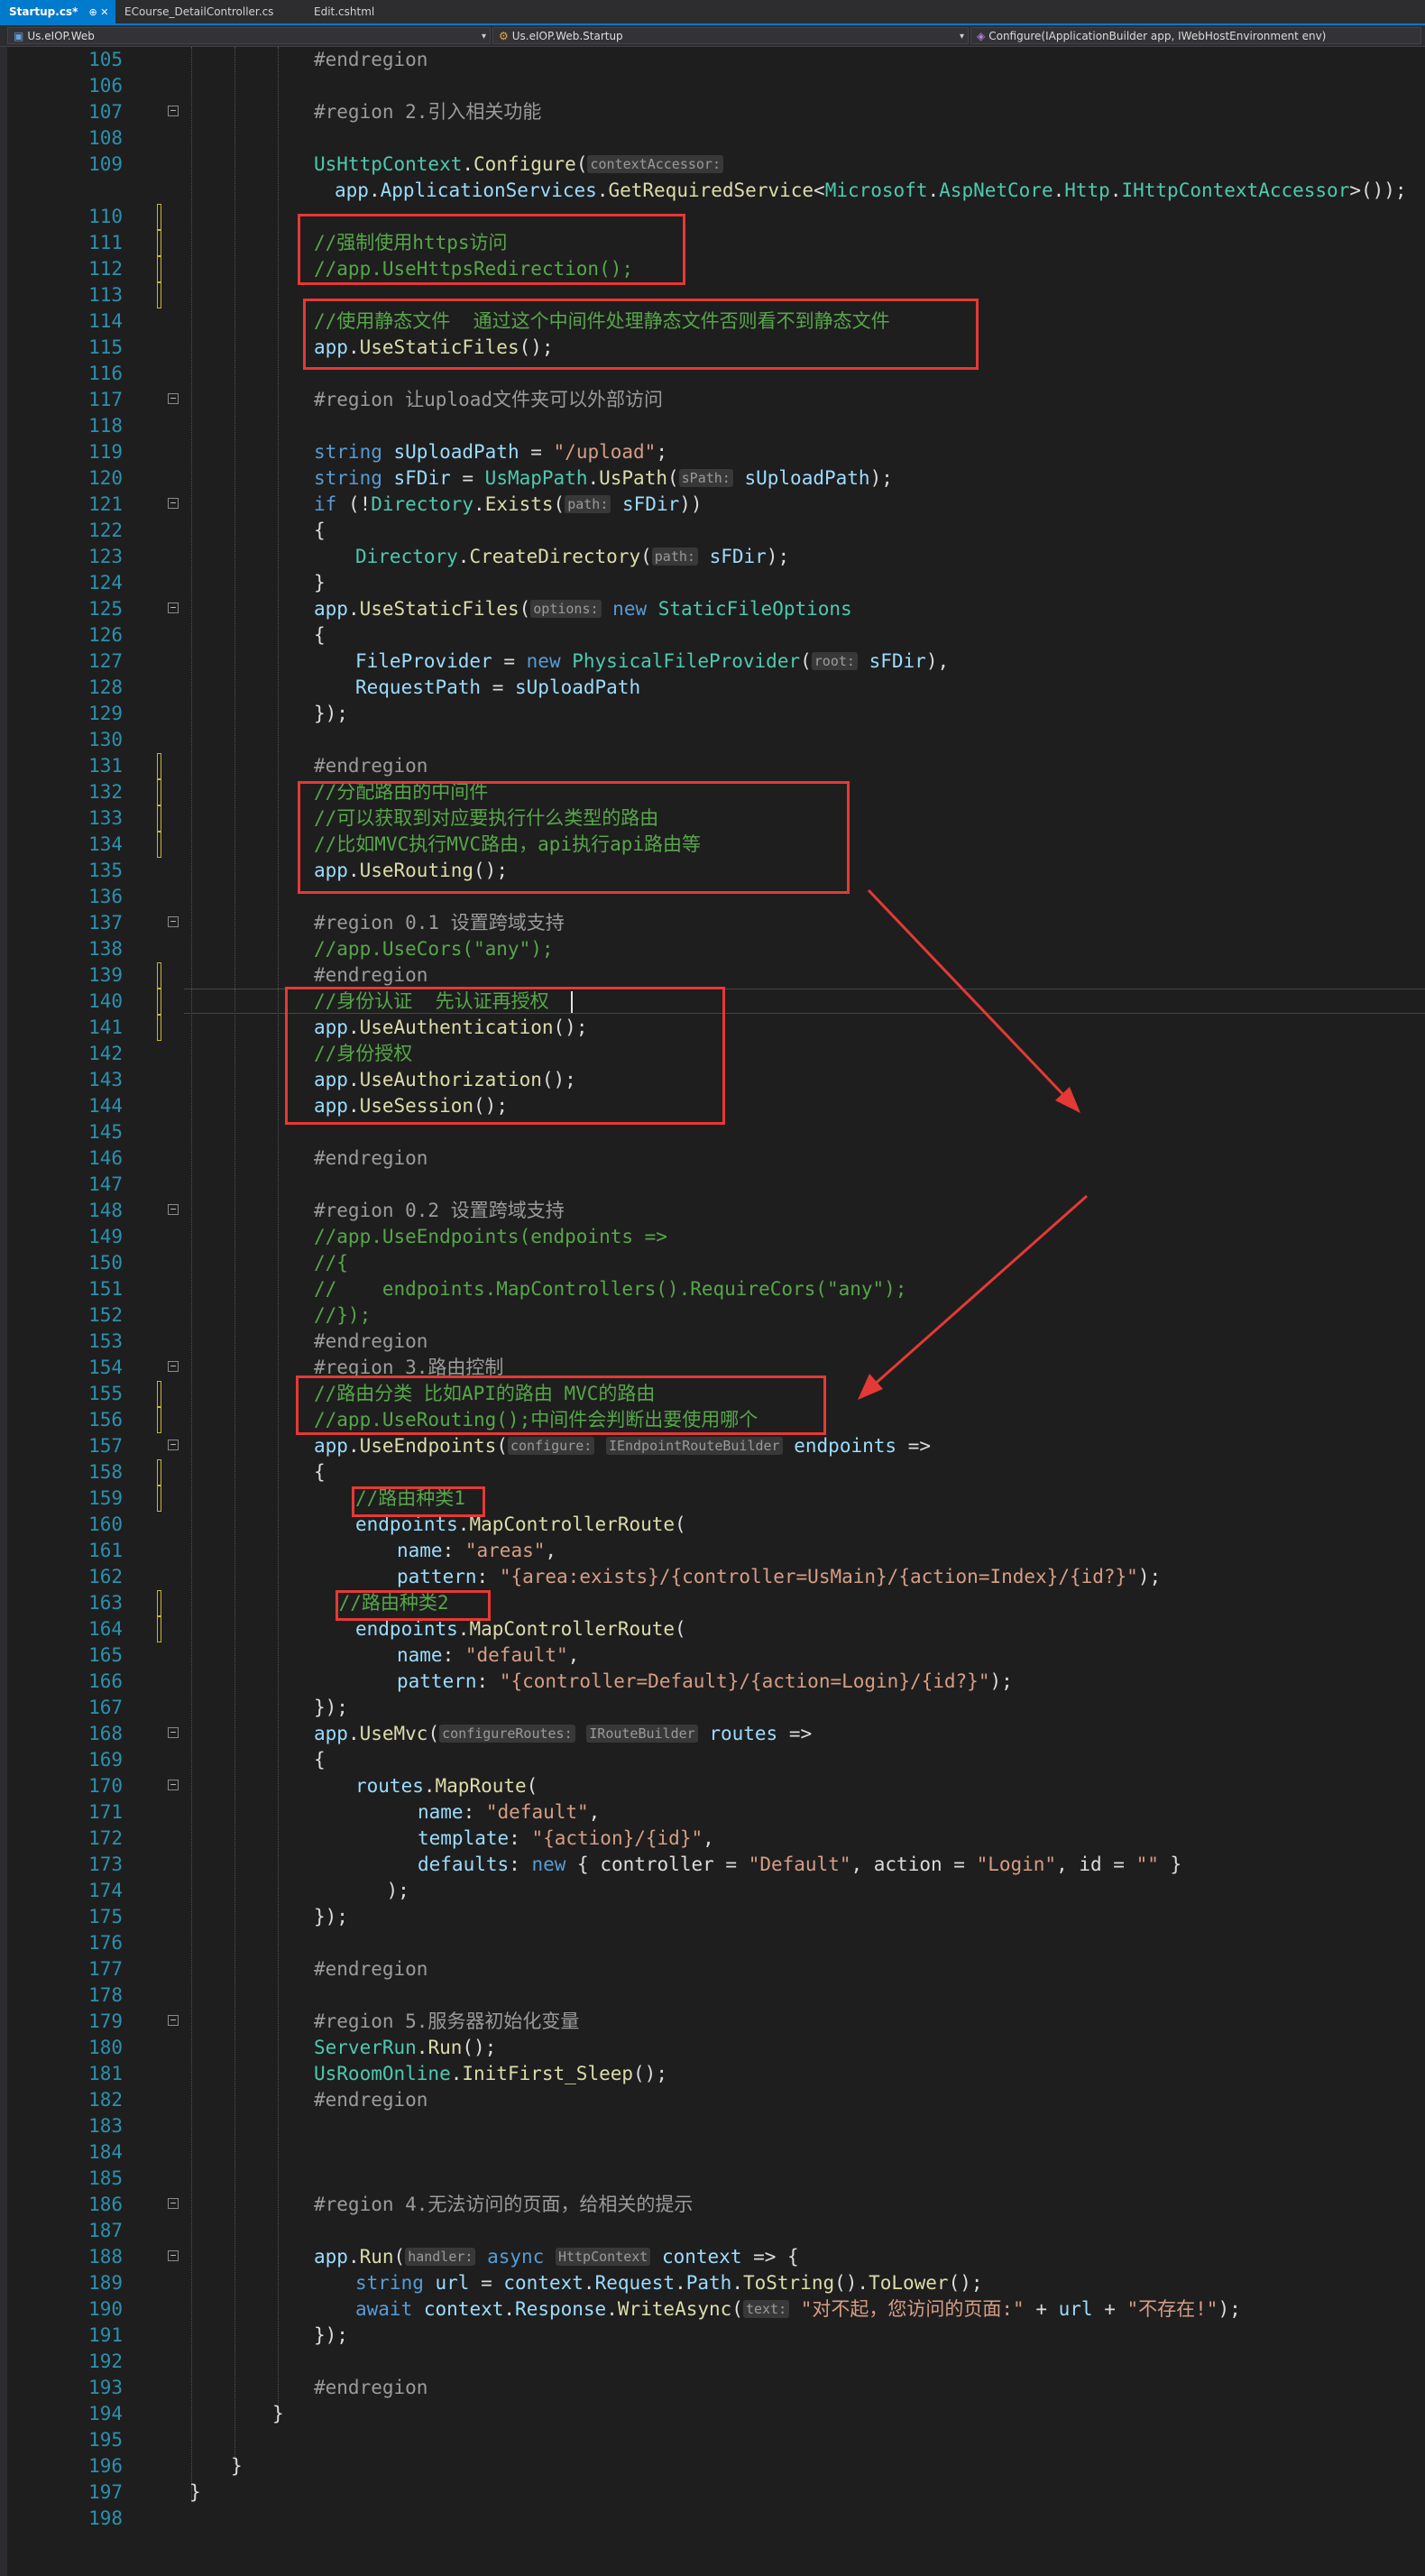 This screenshot has width=1425, height=2576. What do you see at coordinates (716, 1158) in the screenshot?
I see `code-line: 146 #endregion` at bounding box center [716, 1158].